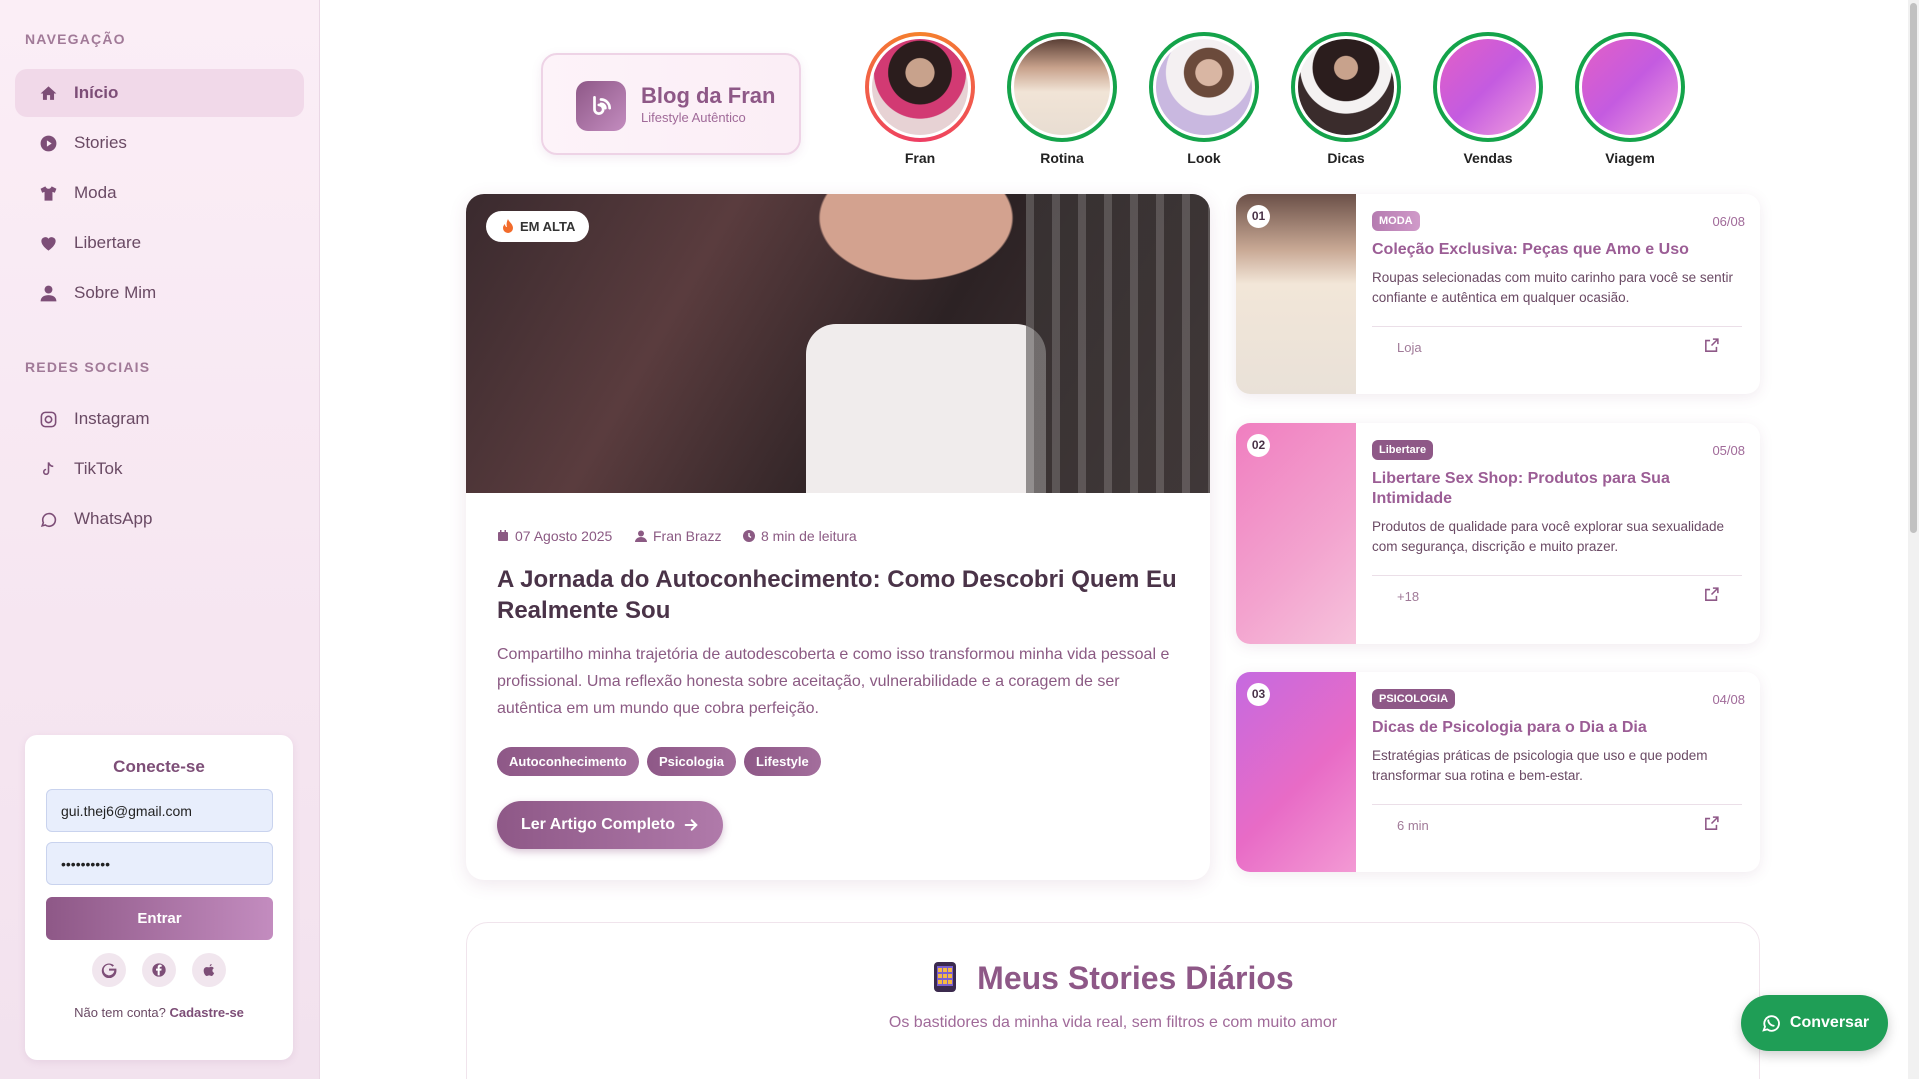  I want to click on shirt-icon, so click(48, 193).